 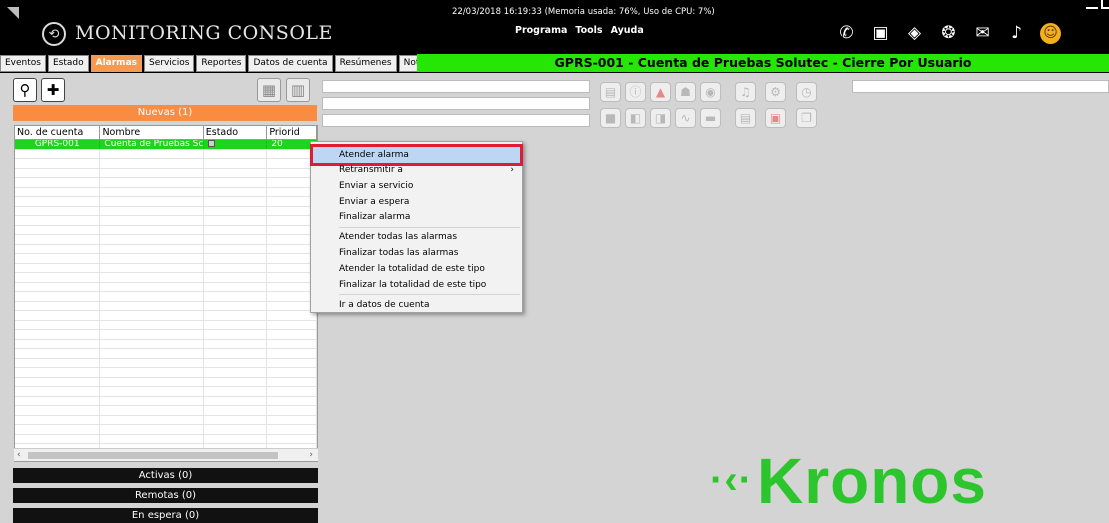 What do you see at coordinates (948, 33) in the screenshot?
I see `owl-icon: ❂` at bounding box center [948, 33].